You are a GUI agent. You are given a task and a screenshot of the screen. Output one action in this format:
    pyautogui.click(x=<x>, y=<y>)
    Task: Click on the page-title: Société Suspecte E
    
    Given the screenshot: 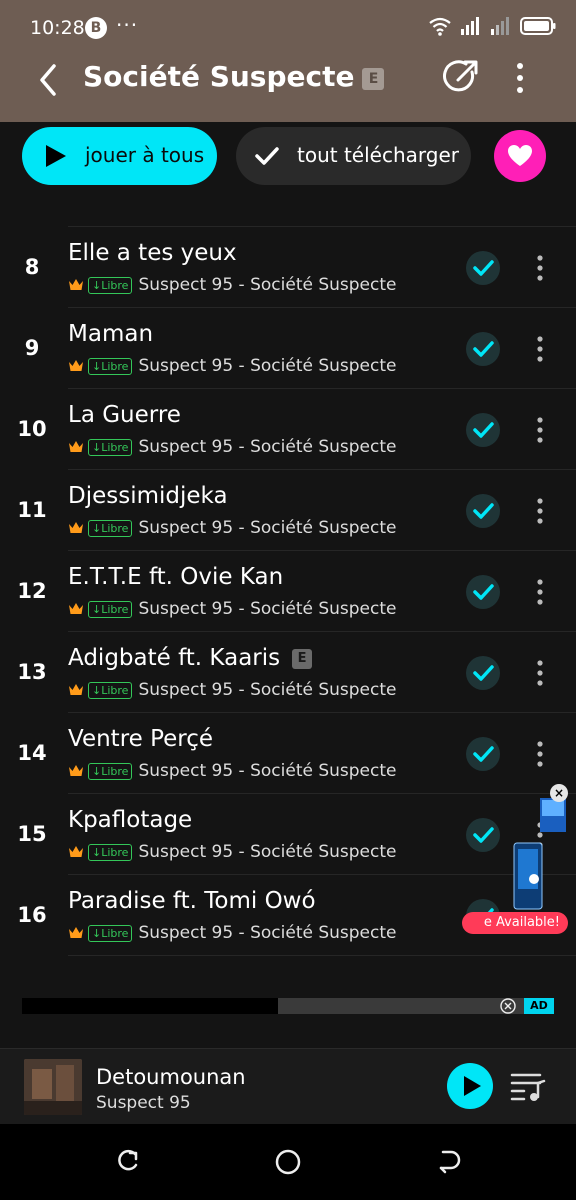 What is the action you would take?
    pyautogui.click(x=234, y=76)
    